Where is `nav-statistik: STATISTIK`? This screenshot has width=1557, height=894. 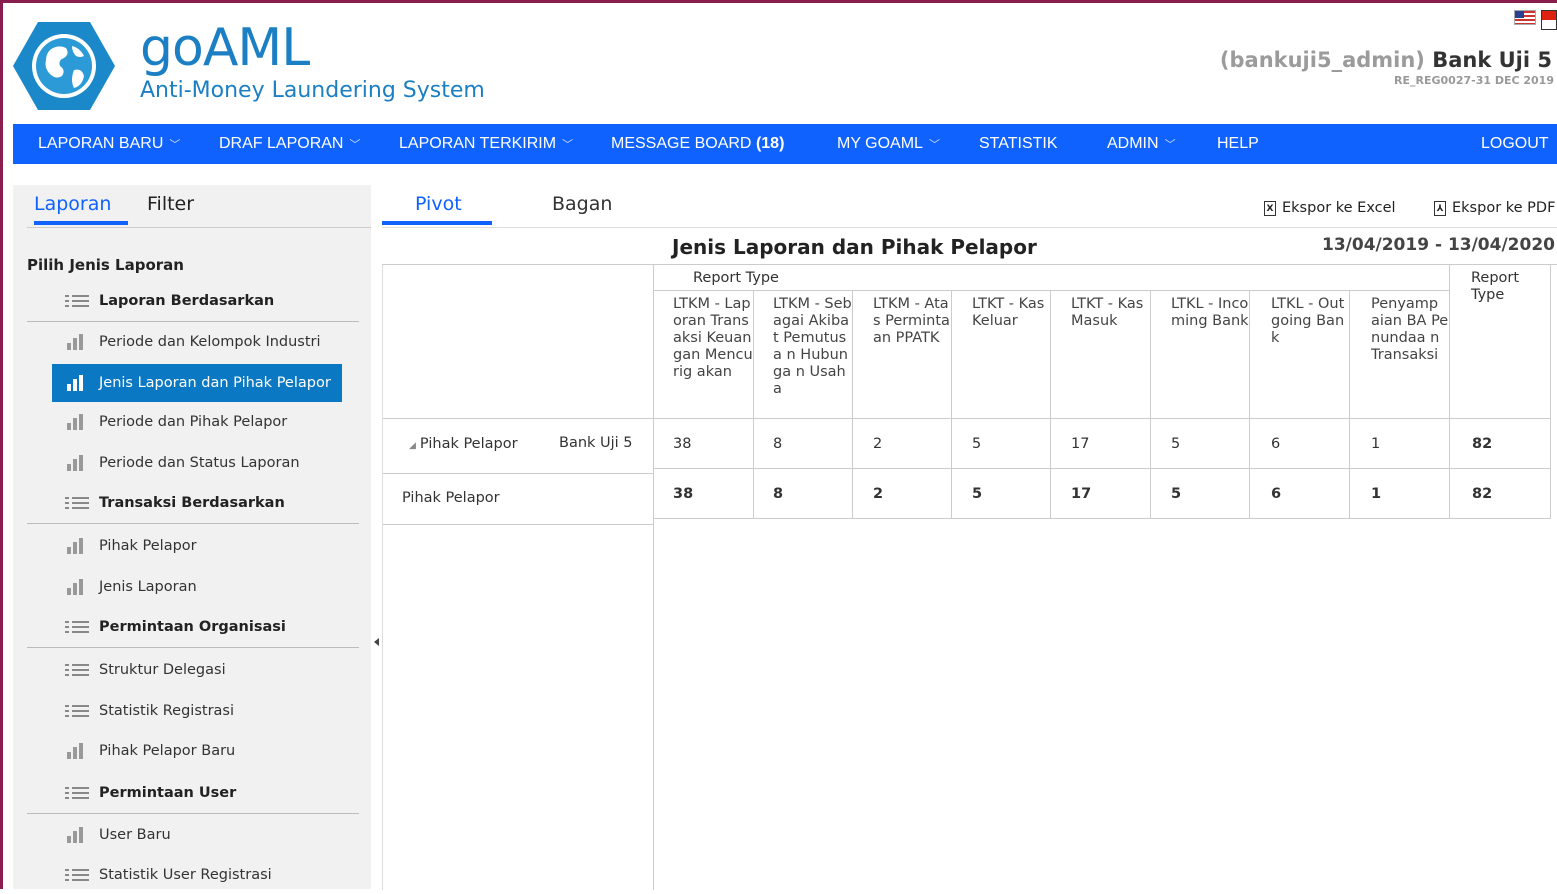
nav-statistik: STATISTIK is located at coordinates (1018, 144).